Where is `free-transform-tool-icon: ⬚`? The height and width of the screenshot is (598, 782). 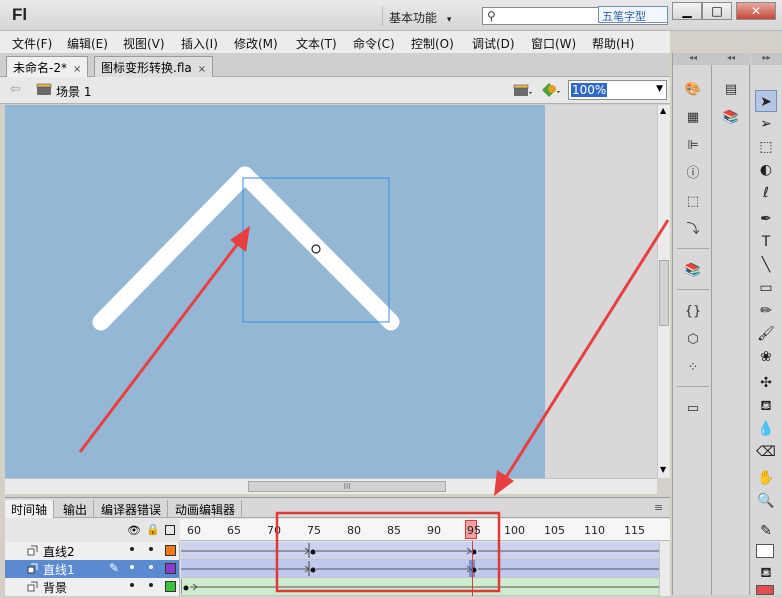
free-transform-tool-icon: ⬚ is located at coordinates (766, 147).